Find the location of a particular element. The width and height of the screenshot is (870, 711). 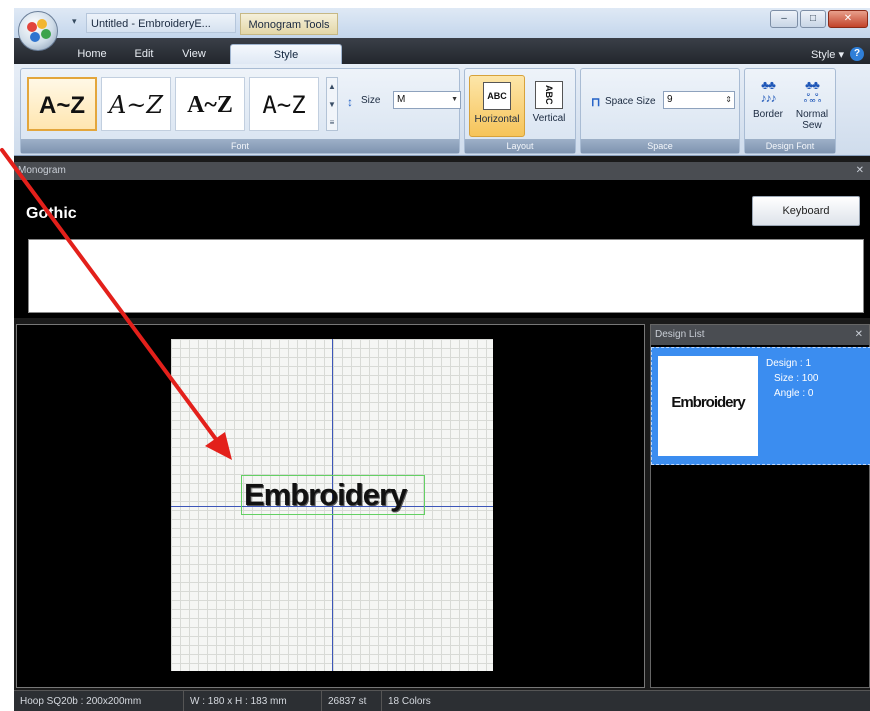

design-thumbnail: Embroidery is located at coordinates (708, 406).